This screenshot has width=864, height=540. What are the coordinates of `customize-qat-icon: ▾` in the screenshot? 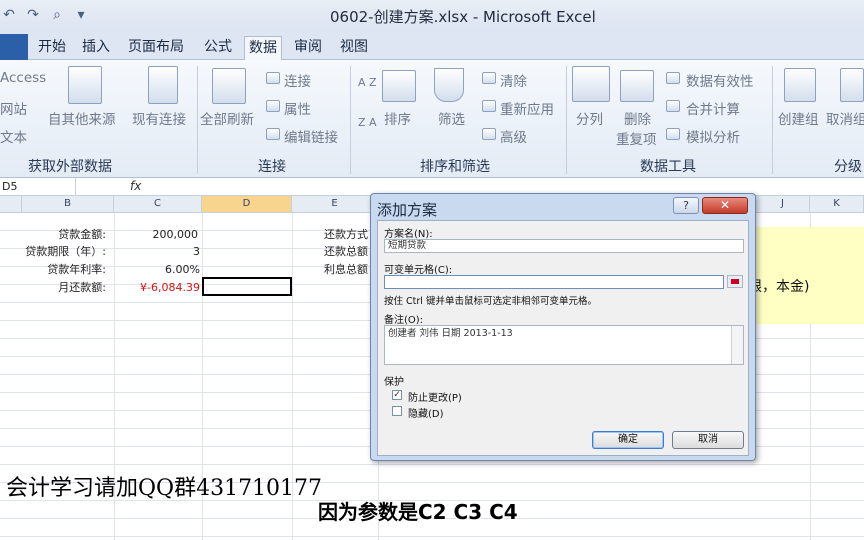 It's located at (81, 15).